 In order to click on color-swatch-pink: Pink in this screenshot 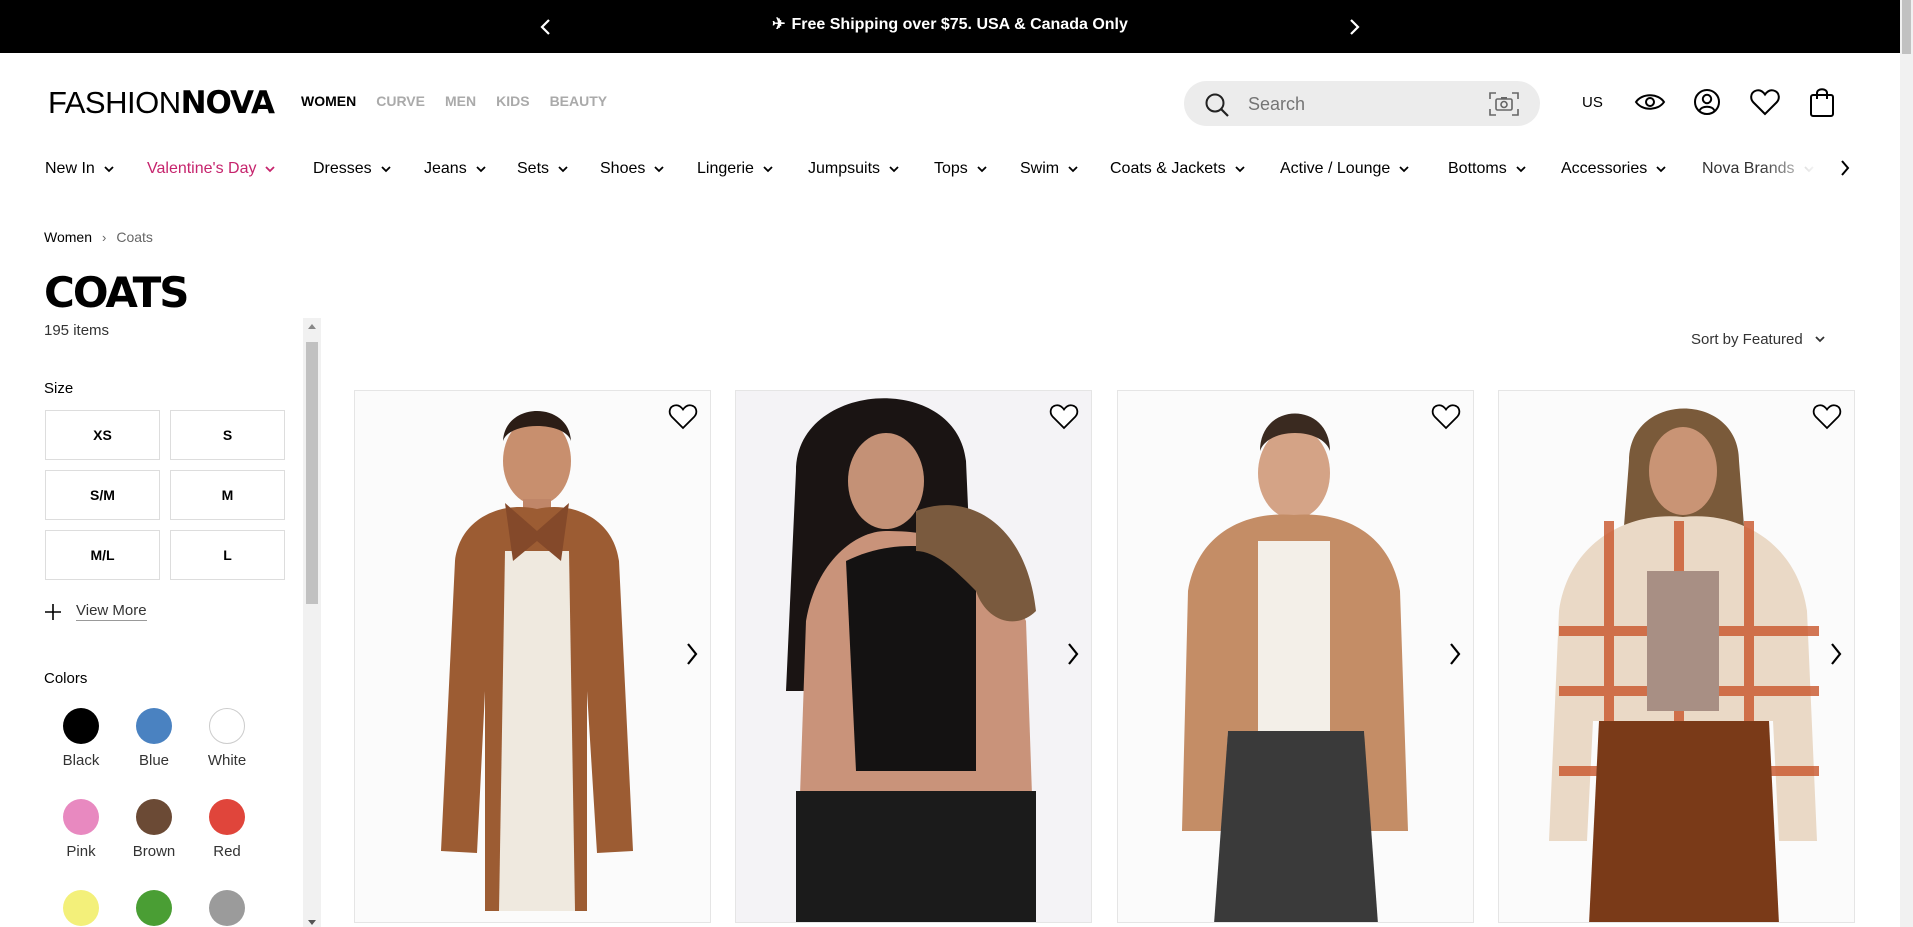, I will do `click(81, 829)`.